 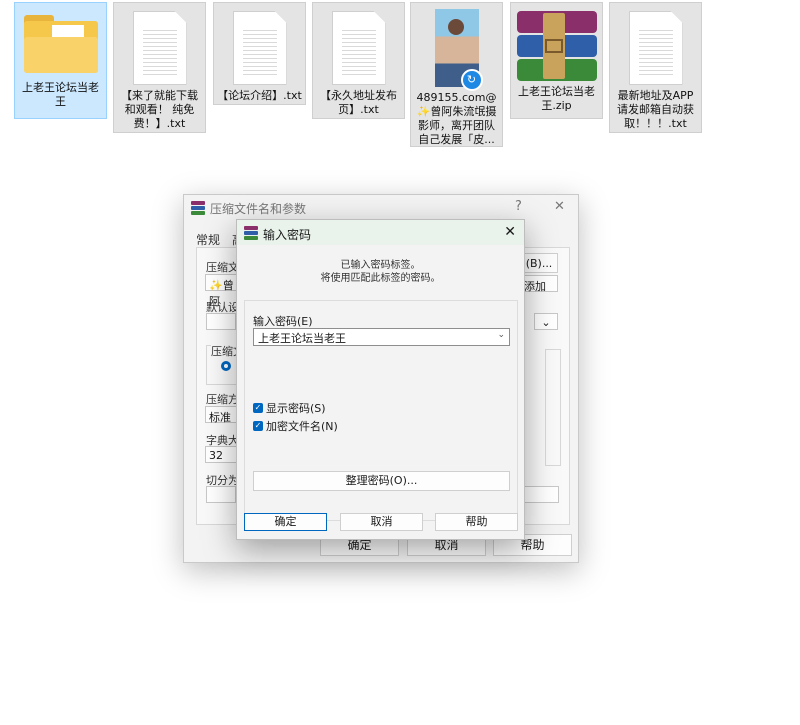 What do you see at coordinates (546, 321) in the screenshot?
I see `profile-dropdown: ⌄` at bounding box center [546, 321].